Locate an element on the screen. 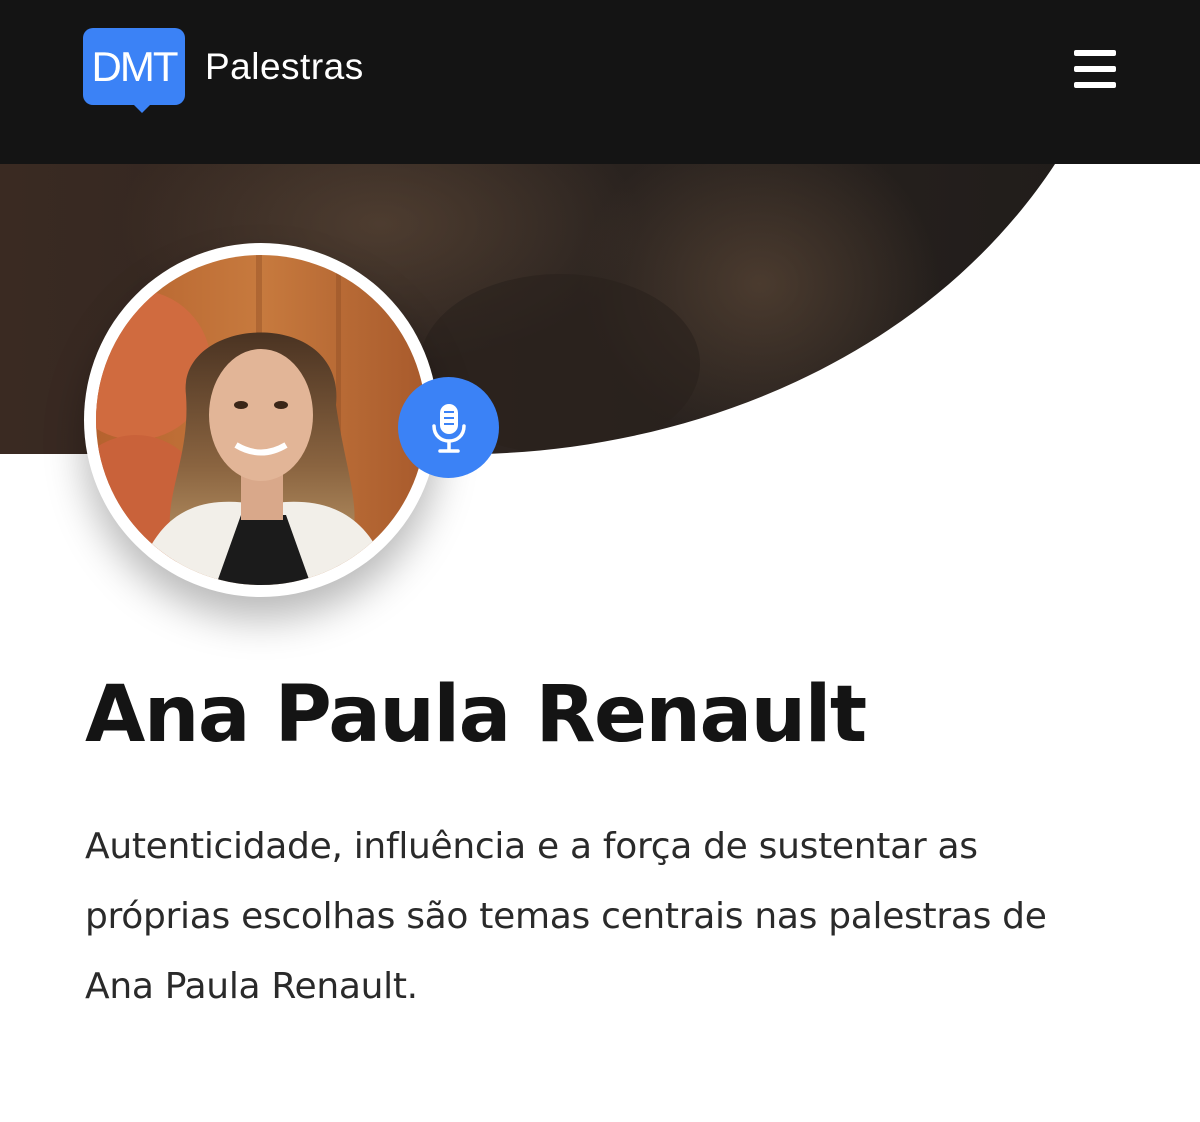  site-header: DMT Palestras is located at coordinates (600, 82).